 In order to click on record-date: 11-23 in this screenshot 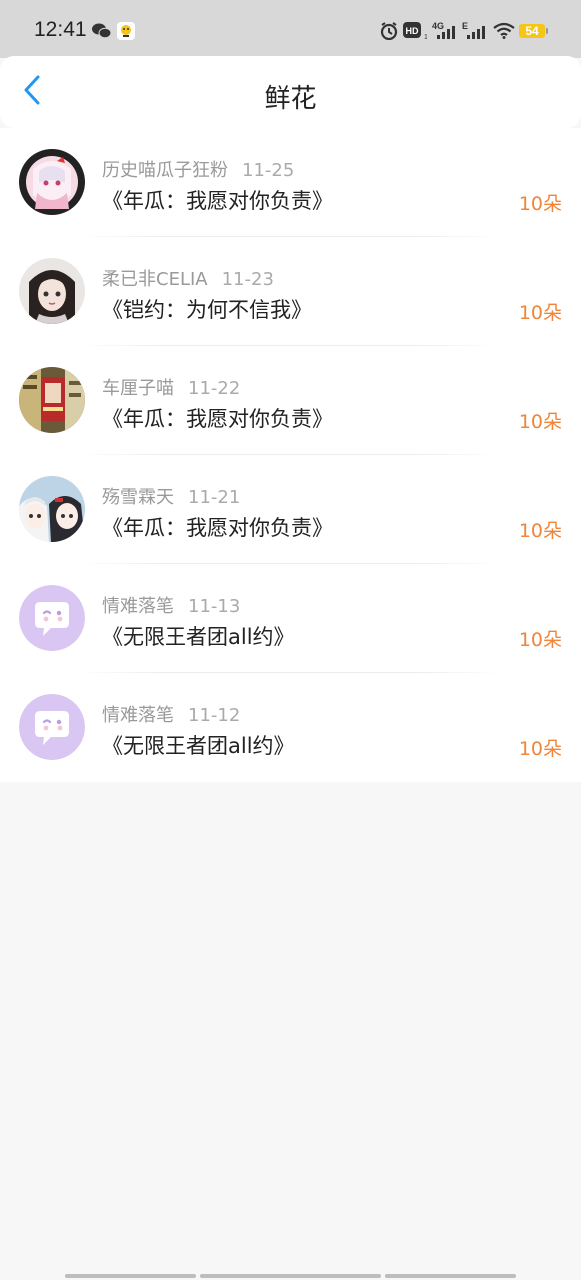, I will do `click(247, 279)`.